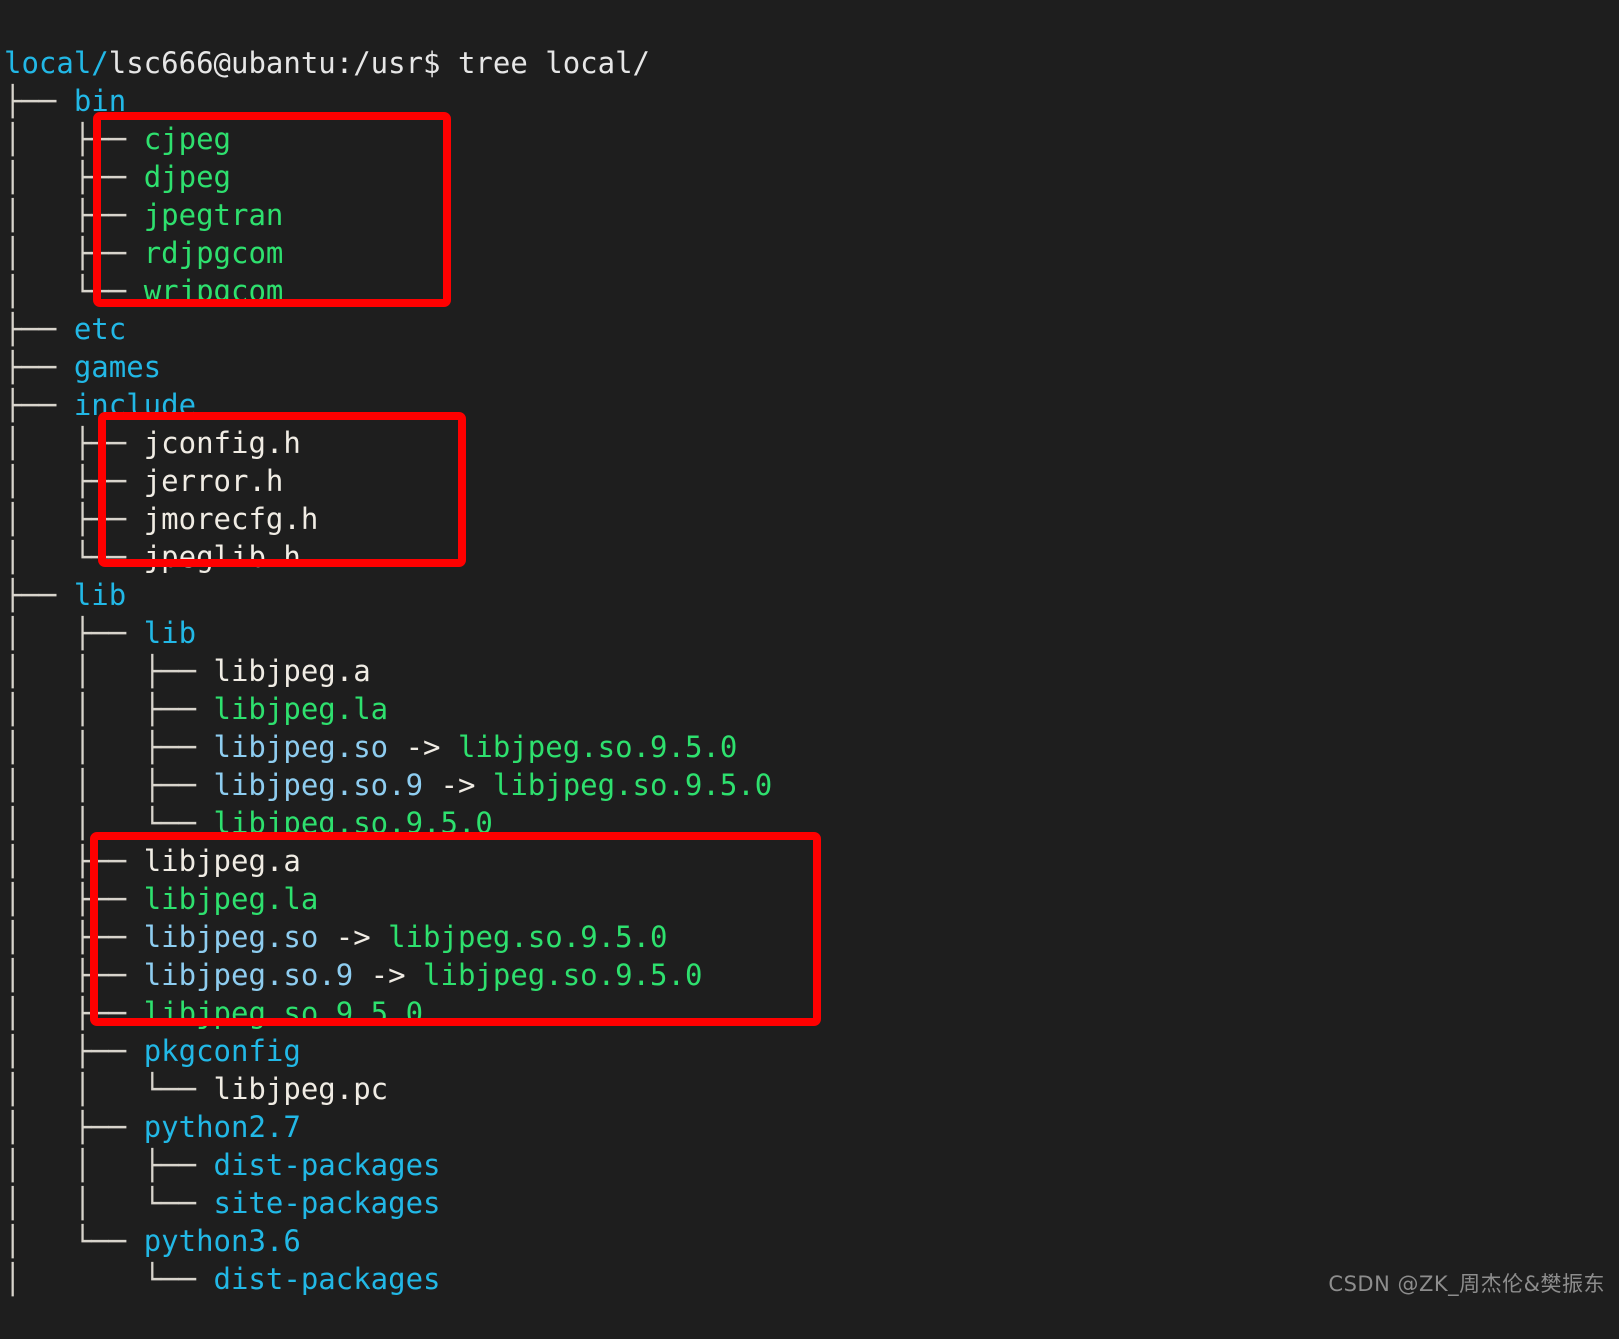 The width and height of the screenshot is (1619, 1339). I want to click on tree-row: │ └── jpeglib.h, so click(811, 557).